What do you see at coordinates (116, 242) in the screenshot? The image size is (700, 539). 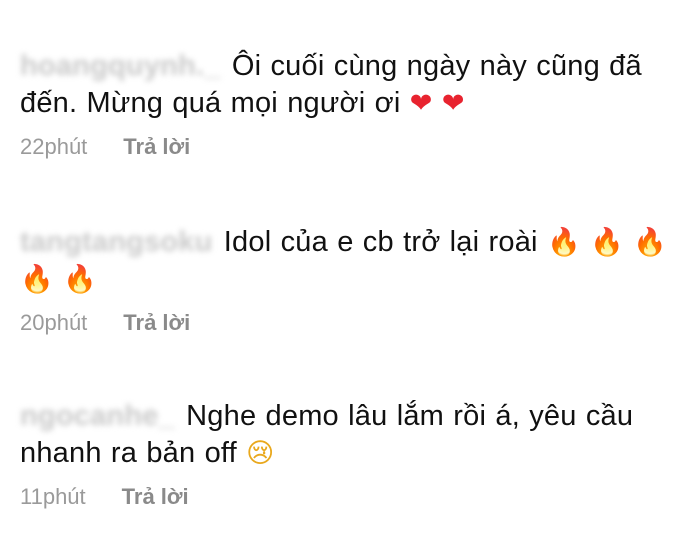 I see `comment-username: tangtangsoku` at bounding box center [116, 242].